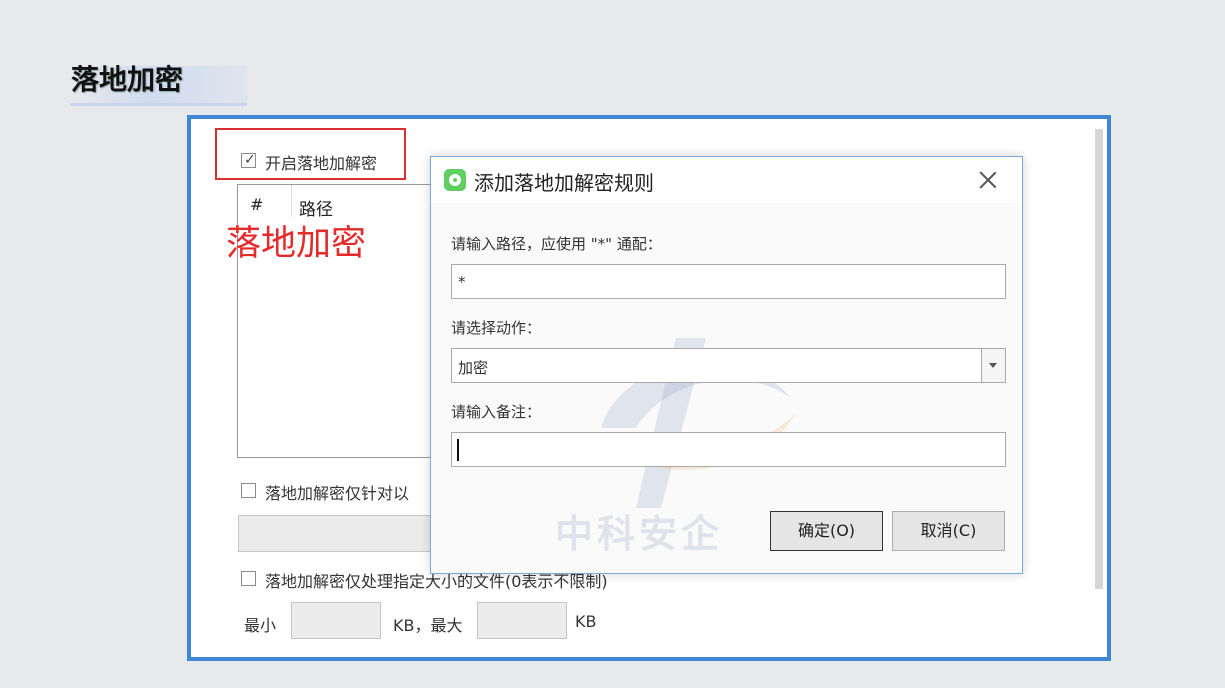 Image resolution: width=1225 pixels, height=688 pixels. Describe the element at coordinates (248, 578) in the screenshot. I see `option2-checkbox` at that location.